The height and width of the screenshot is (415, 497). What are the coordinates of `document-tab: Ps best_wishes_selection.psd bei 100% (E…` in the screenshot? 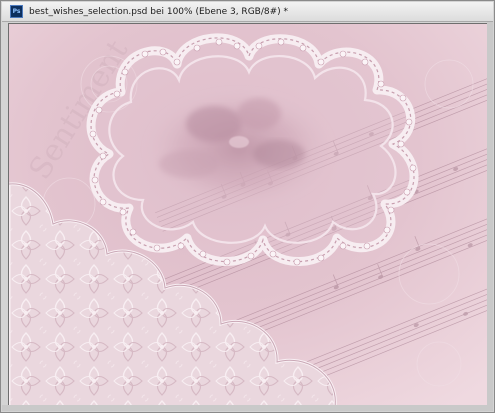 It's located at (247, 12).